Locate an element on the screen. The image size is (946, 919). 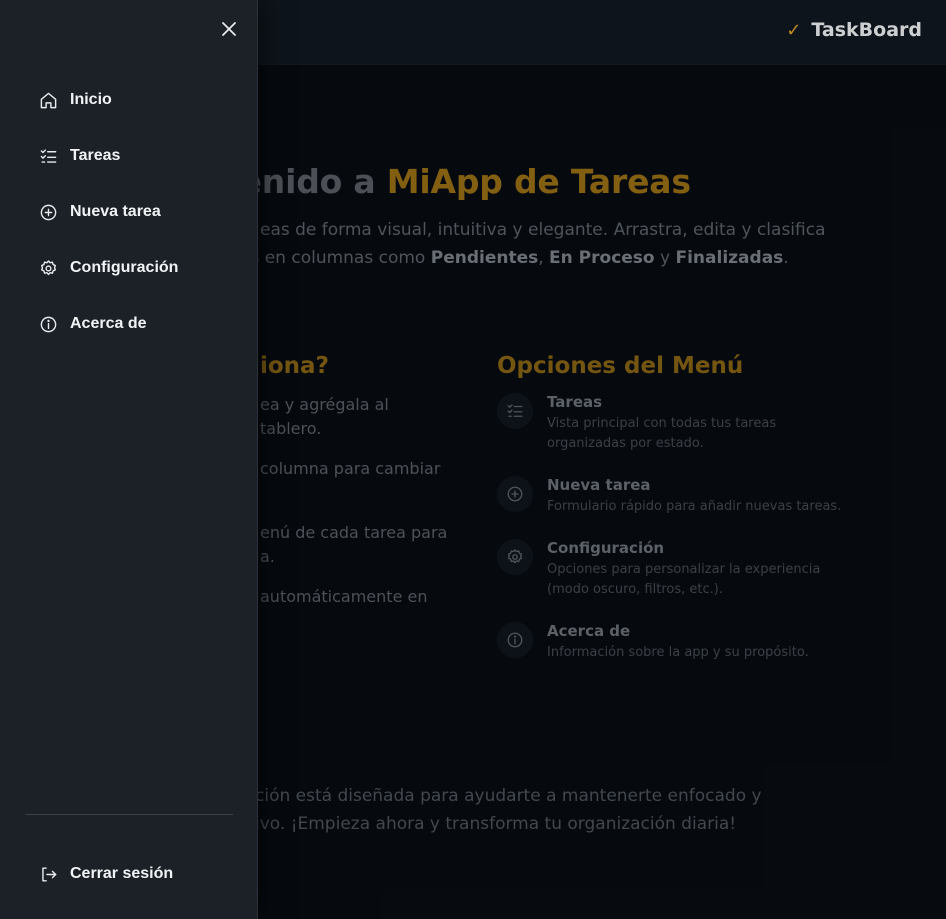
sidebar-item-tareas: Tareas is located at coordinates (129, 156).